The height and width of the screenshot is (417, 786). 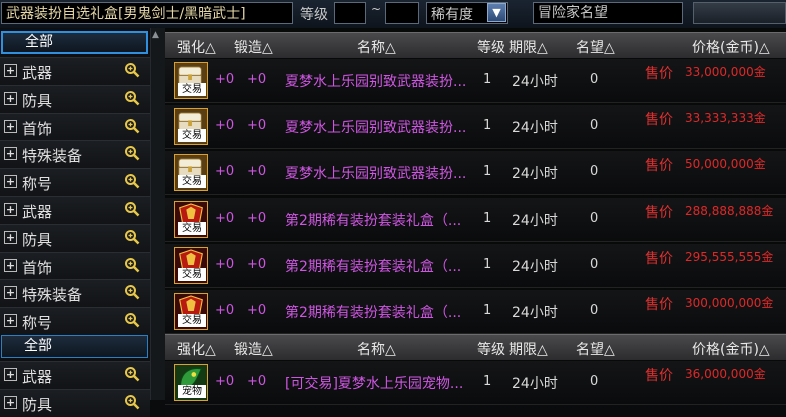 I want to click on item-search-input: 武器装扮自选礼盒[男鬼剑士/黑暗武士], so click(x=147, y=13).